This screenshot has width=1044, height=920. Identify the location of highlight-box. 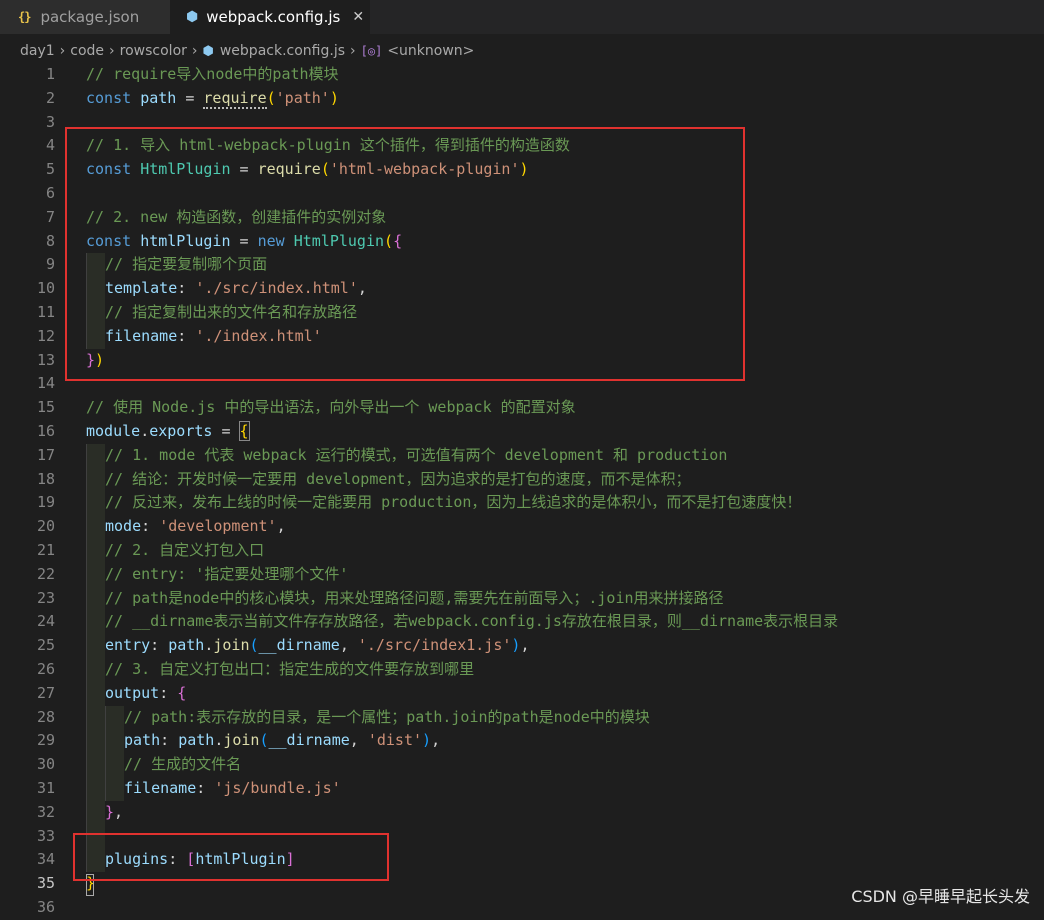
(231, 857).